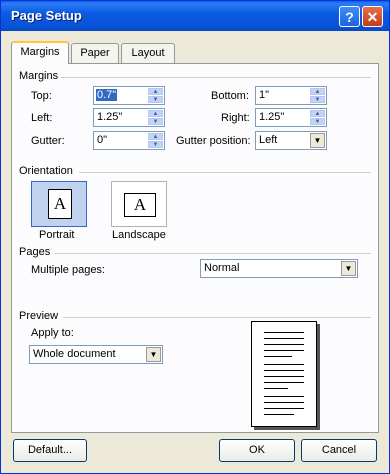  Describe the element at coordinates (46, 171) in the screenshot. I see `orientation-group-label: Orientation` at that location.